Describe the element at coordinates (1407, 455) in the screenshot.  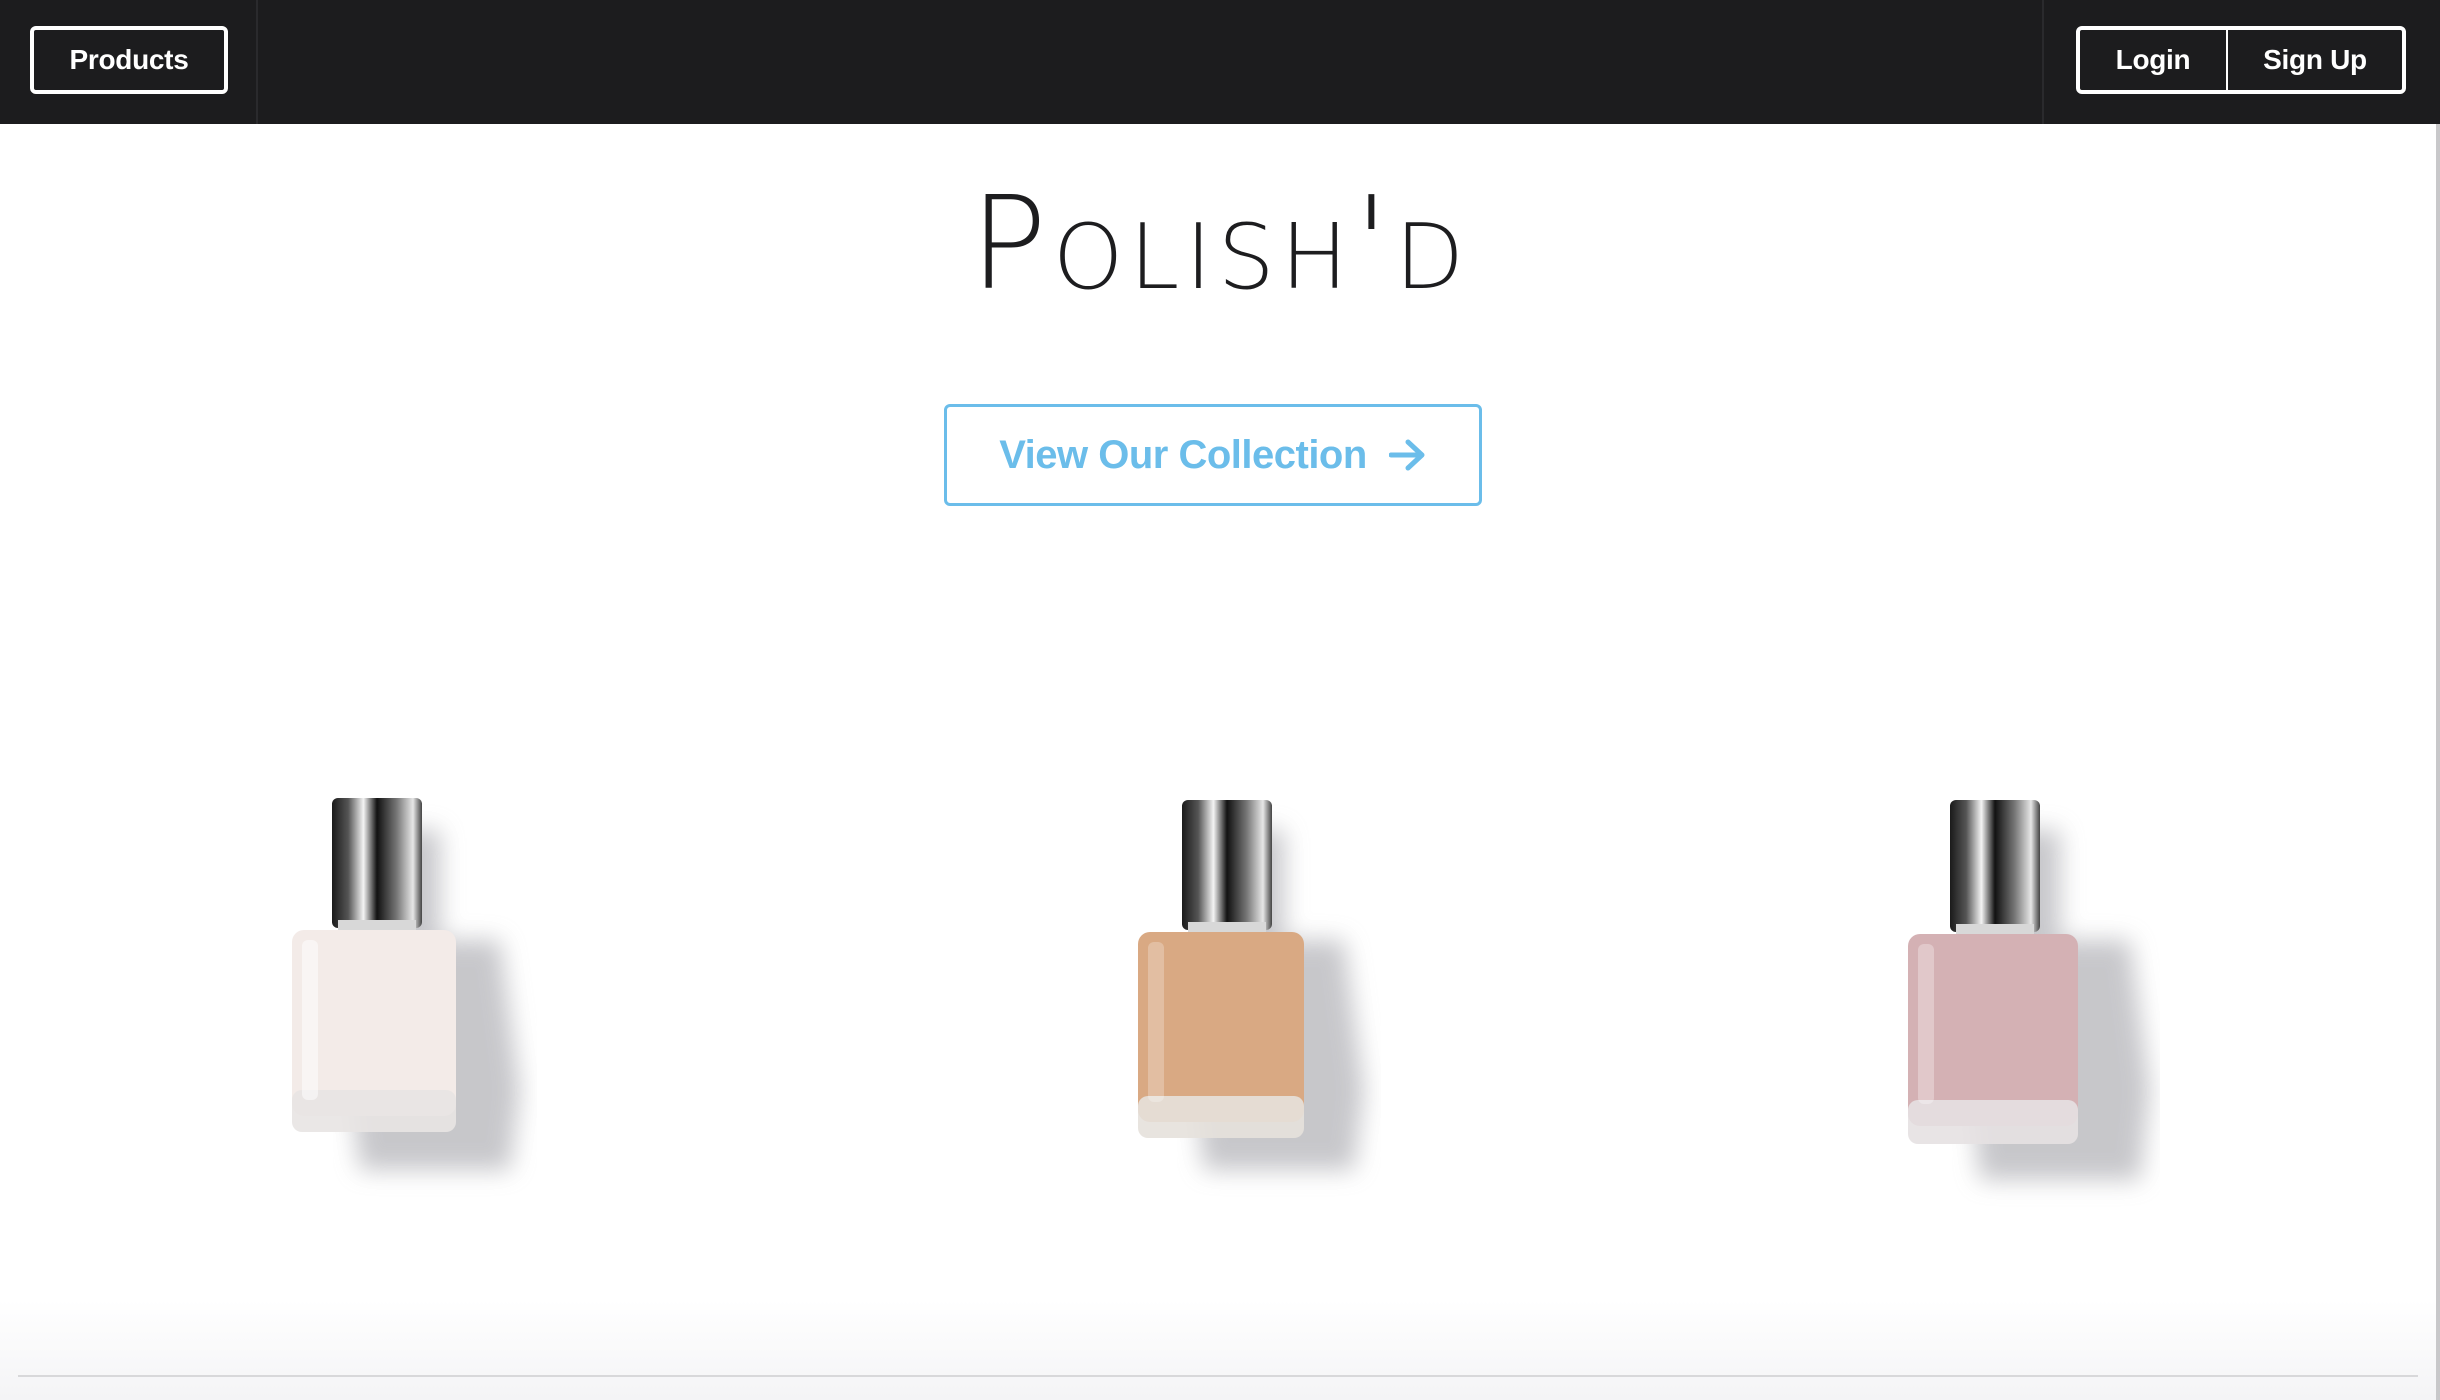
I see `arrow-right-icon` at that location.